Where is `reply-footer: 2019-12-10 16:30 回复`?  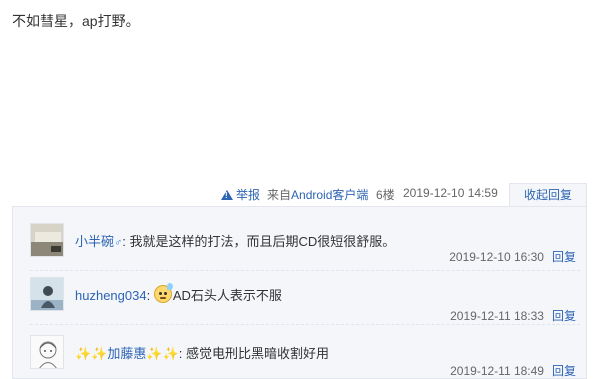
reply-footer: 2019-12-10 16:30 回复 is located at coordinates (512, 256).